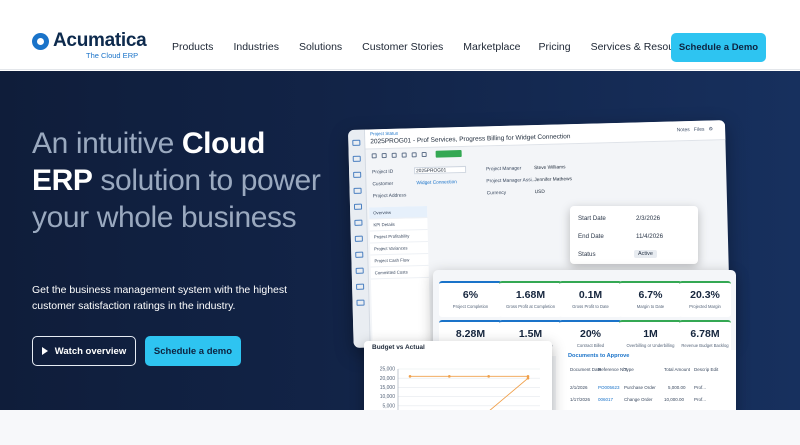 The image size is (800, 445). What do you see at coordinates (590, 345) in the screenshot?
I see `kpi-label: Contract Billed` at bounding box center [590, 345].